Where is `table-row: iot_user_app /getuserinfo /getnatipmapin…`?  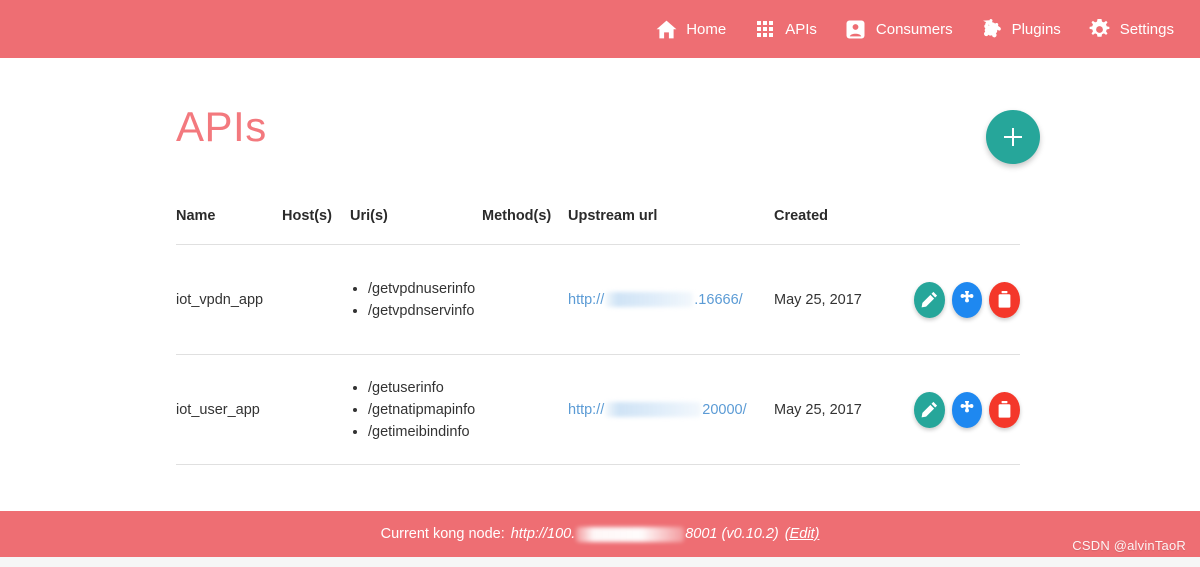 table-row: iot_user_app /getuserinfo /getnatipmapin… is located at coordinates (598, 409).